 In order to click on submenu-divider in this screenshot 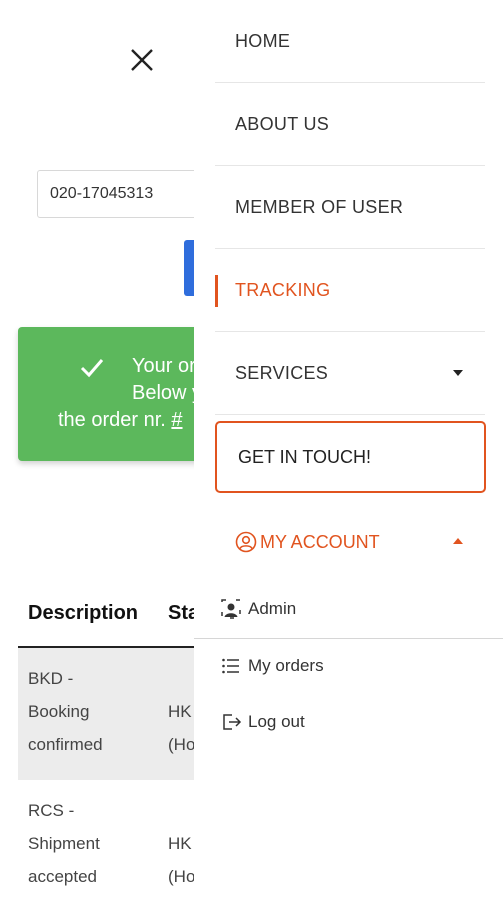, I will do `click(348, 638)`.